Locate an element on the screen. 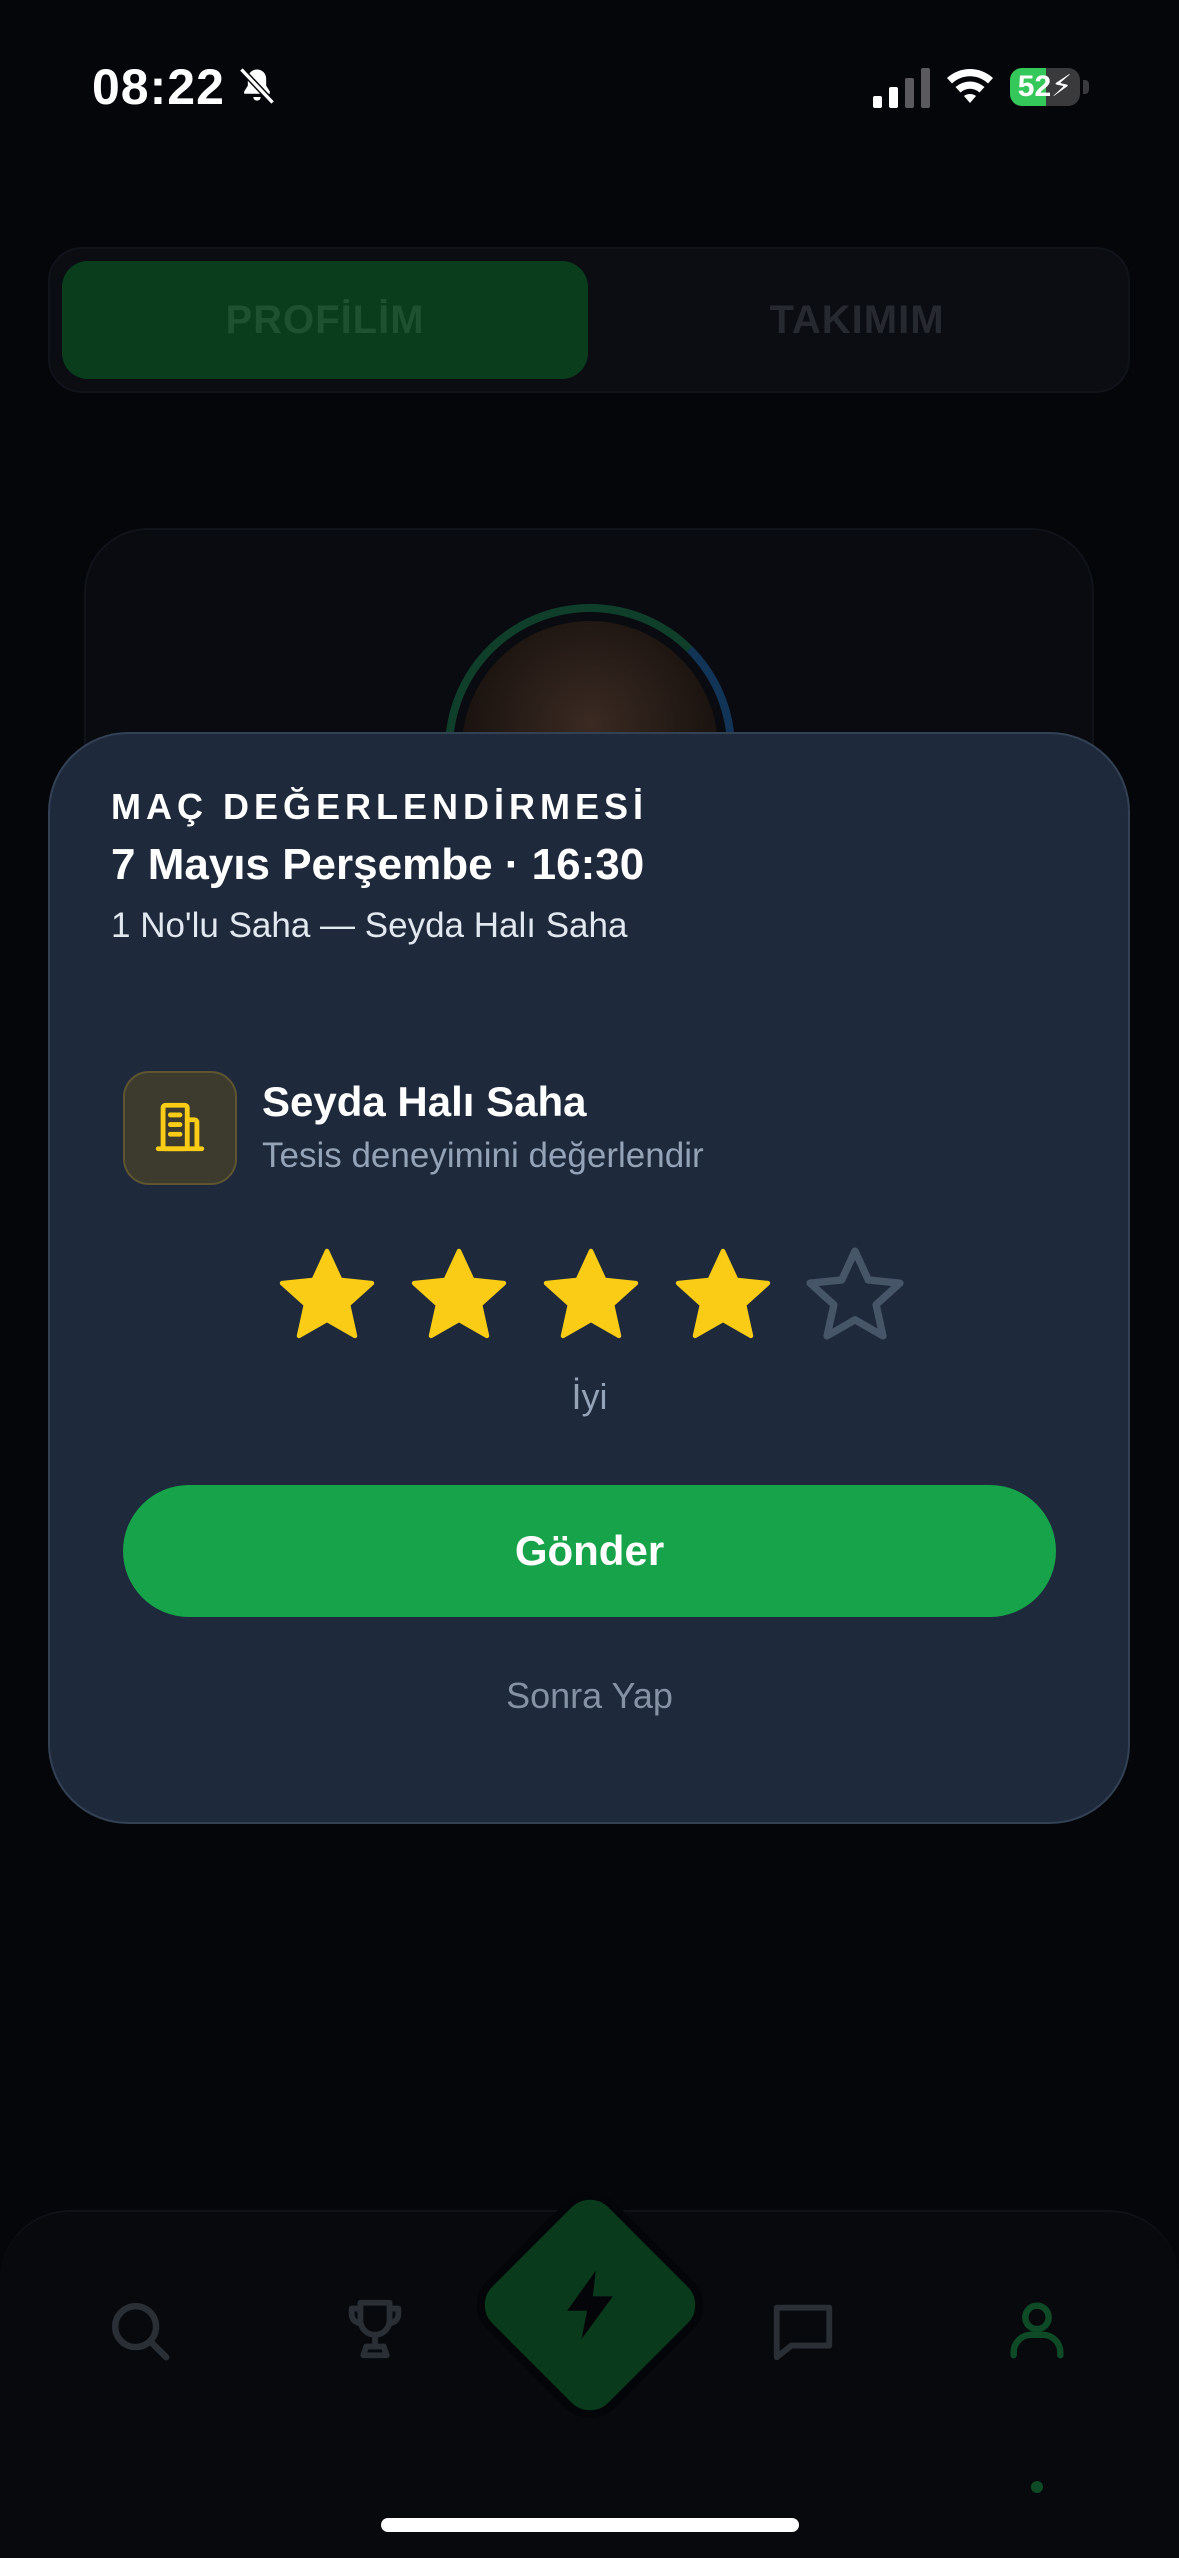 The height and width of the screenshot is (2558, 1179). later-button: Sonra Yap is located at coordinates (589, 1696).